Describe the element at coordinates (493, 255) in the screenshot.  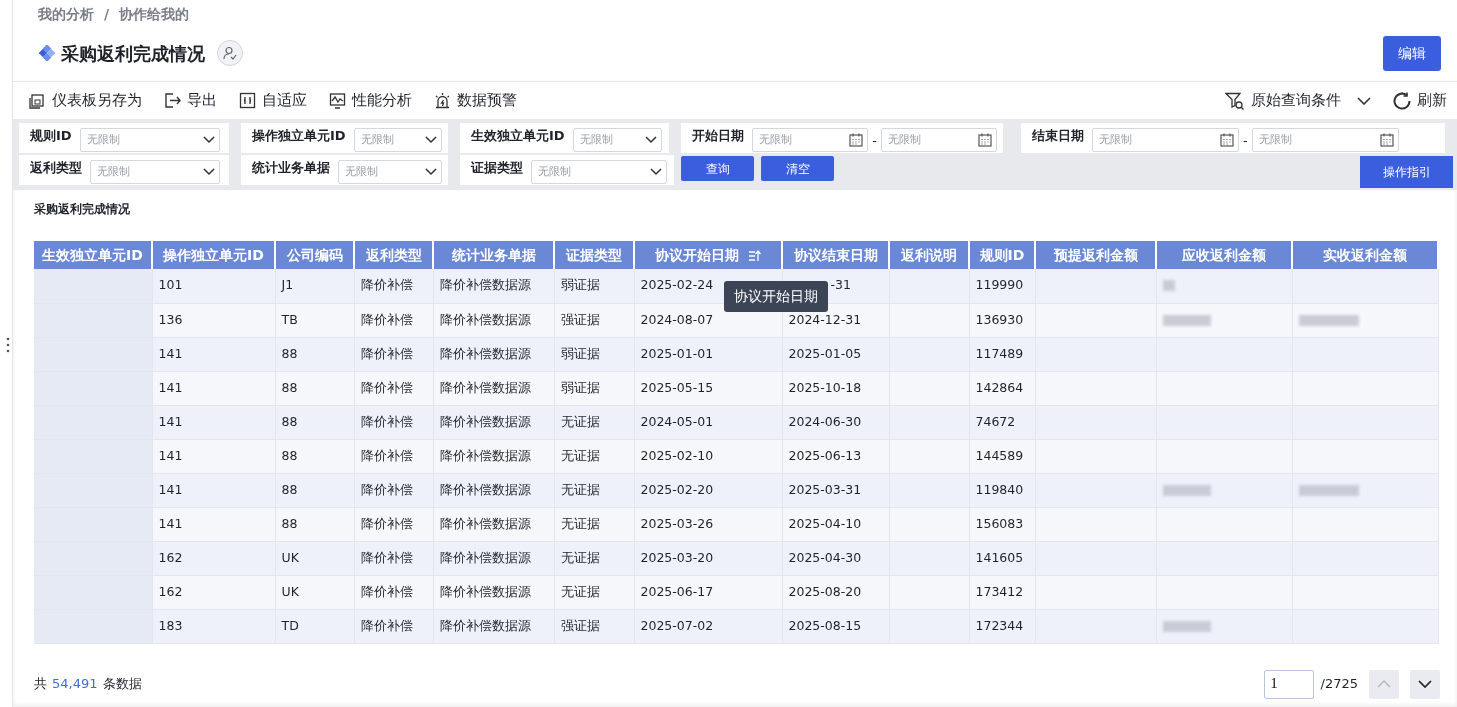
I see `column-header: 统计业务单据` at that location.